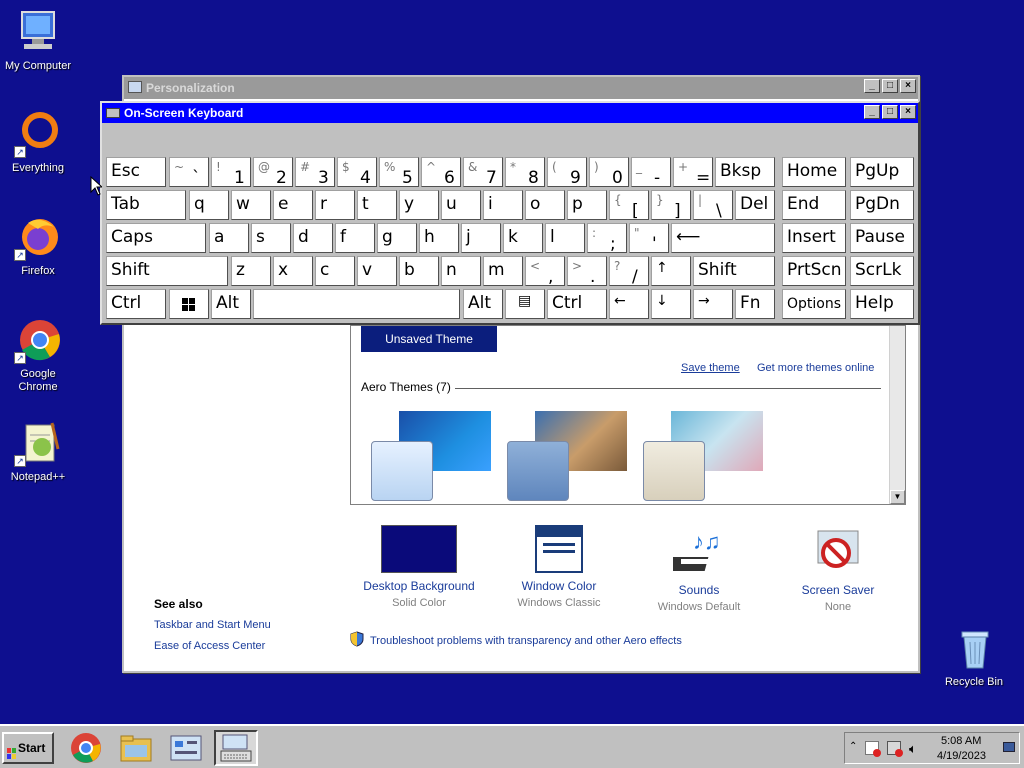  Describe the element at coordinates (882, 172) in the screenshot. I see `key-pgup: PgUp` at that location.